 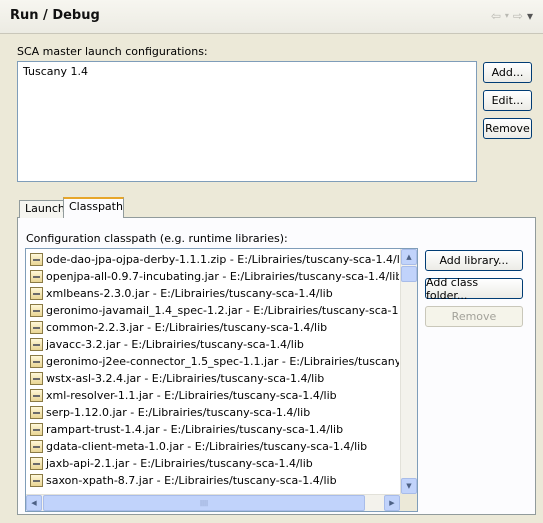 I want to click on navigation-controls: ⇦ ▾ ⇨ ▾, so click(x=512, y=16).